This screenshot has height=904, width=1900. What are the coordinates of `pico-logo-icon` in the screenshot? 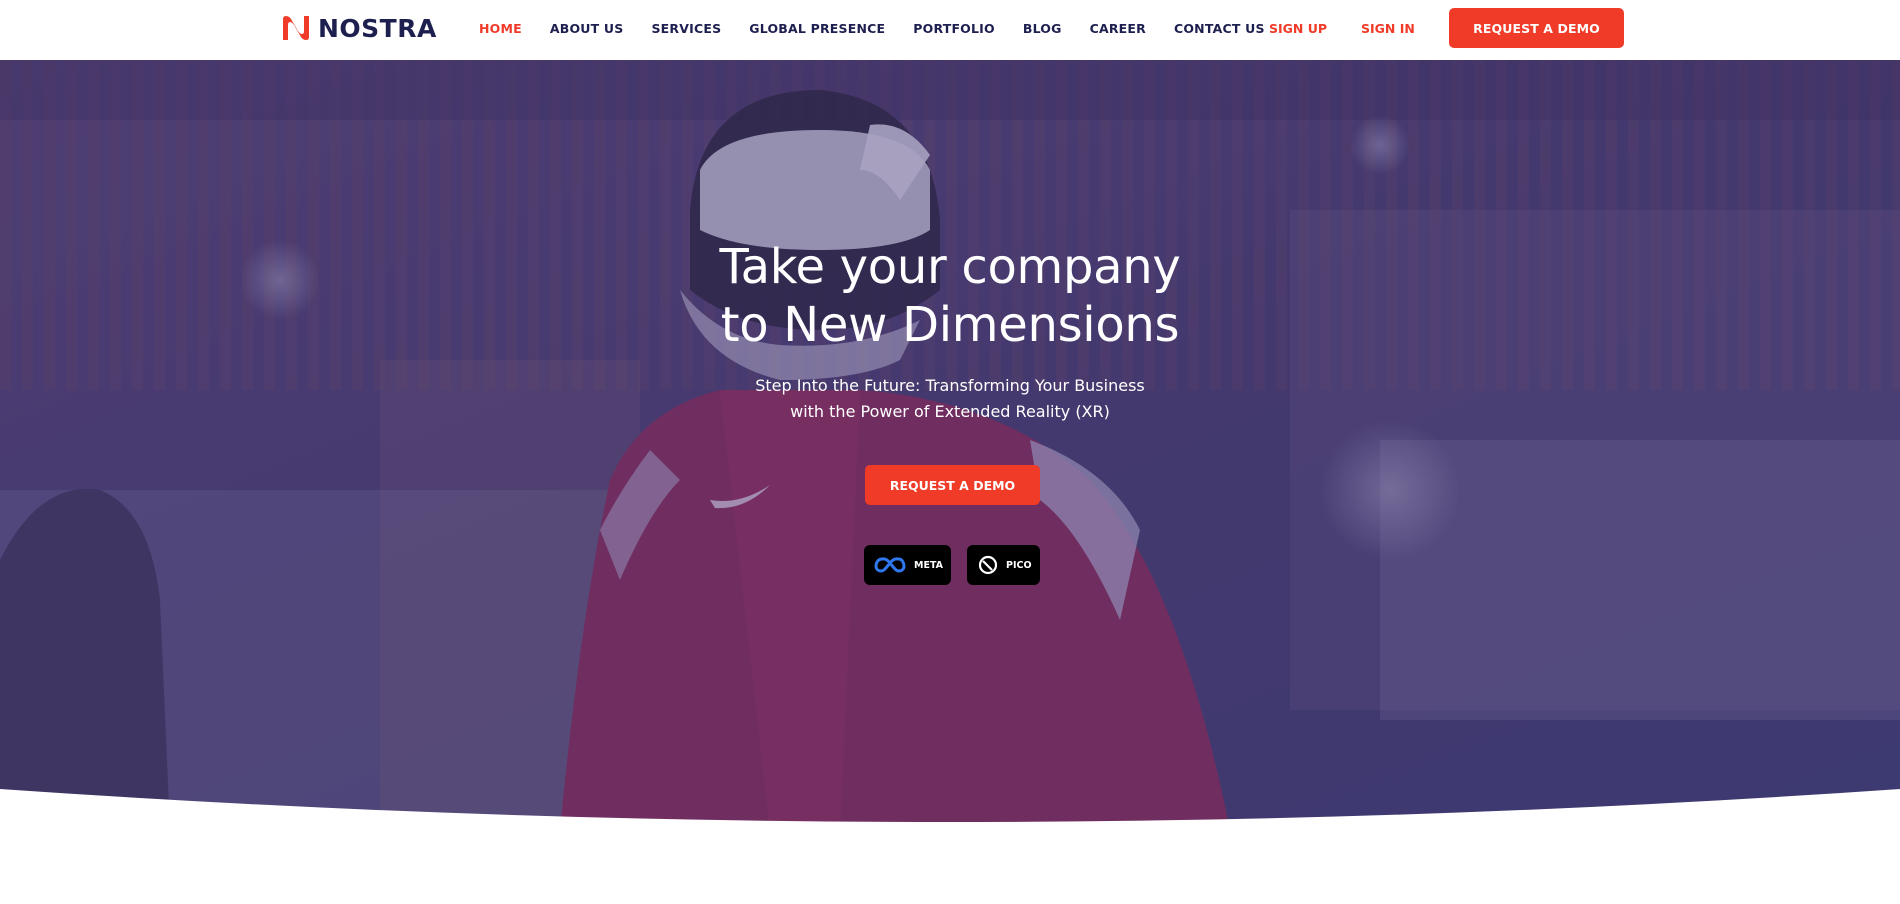 It's located at (988, 565).